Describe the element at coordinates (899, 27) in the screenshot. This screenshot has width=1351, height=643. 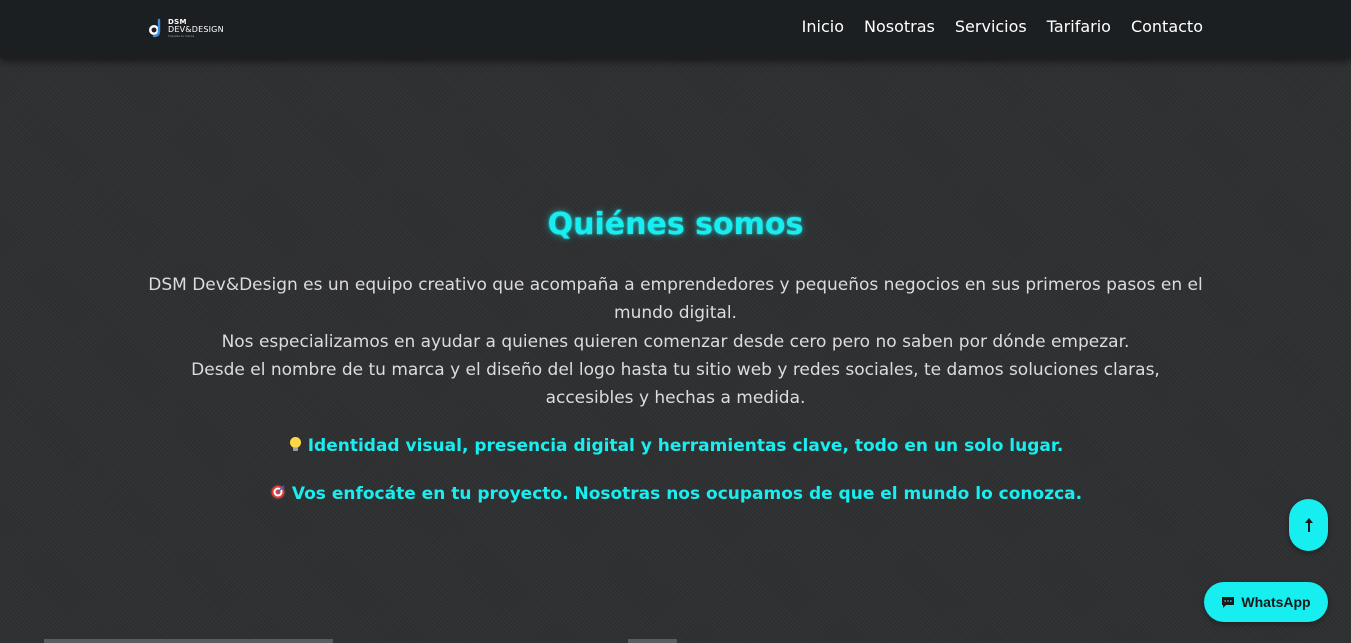
I see `nav-link-nosotras: Nosotras` at that location.